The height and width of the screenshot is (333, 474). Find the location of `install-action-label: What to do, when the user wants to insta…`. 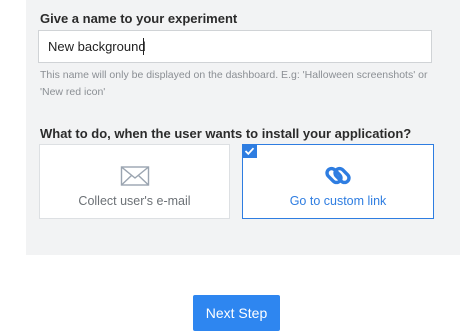

install-action-label: What to do, when the user wants to insta… is located at coordinates (226, 133).